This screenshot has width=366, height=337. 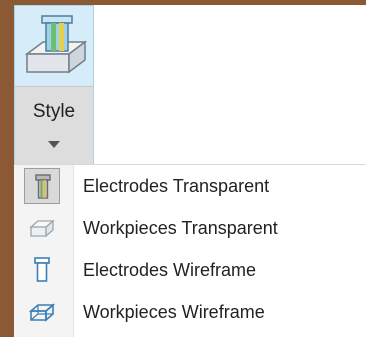 What do you see at coordinates (176, 186) in the screenshot?
I see `menu-item-label: Electrodes Transparent` at bounding box center [176, 186].